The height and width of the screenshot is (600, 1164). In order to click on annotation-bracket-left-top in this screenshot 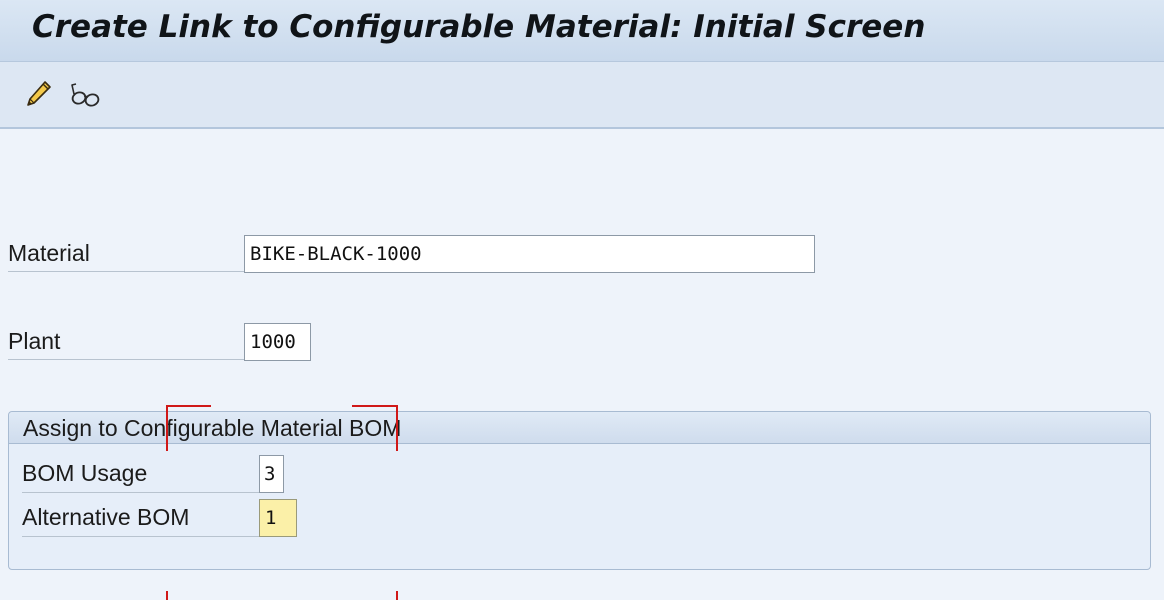, I will do `click(188, 406)`.